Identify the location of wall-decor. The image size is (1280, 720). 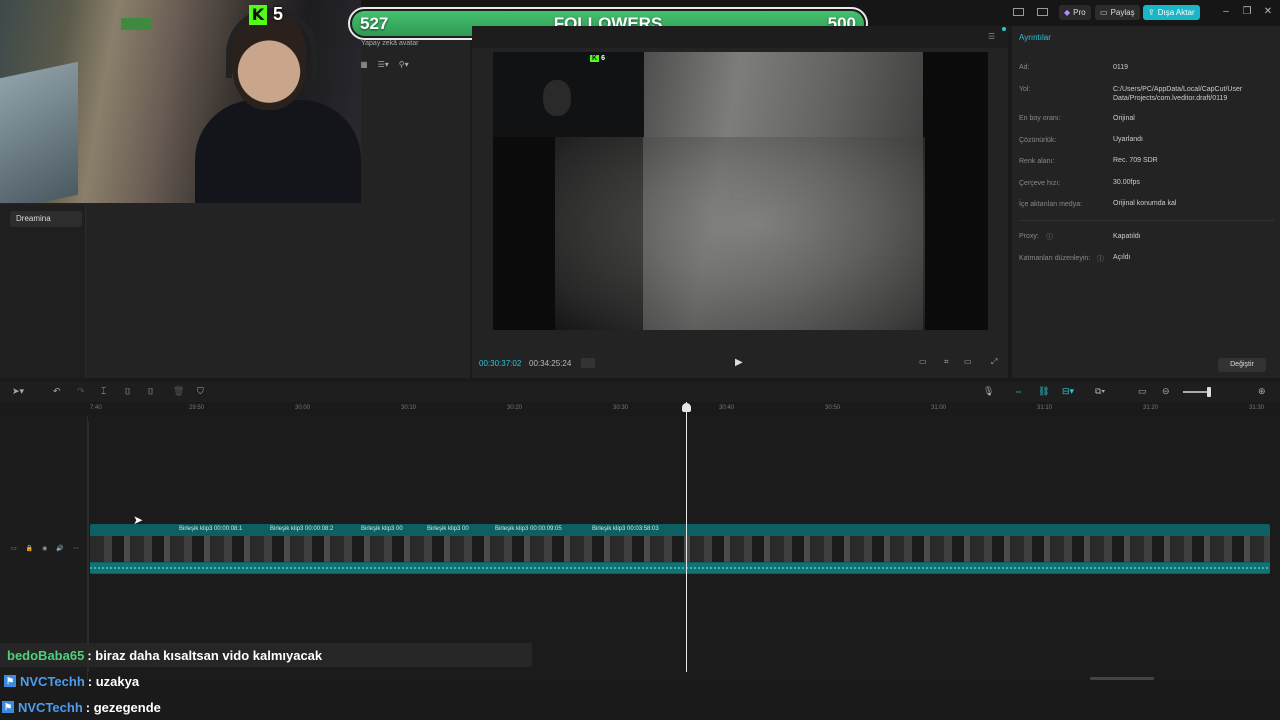
(136, 24).